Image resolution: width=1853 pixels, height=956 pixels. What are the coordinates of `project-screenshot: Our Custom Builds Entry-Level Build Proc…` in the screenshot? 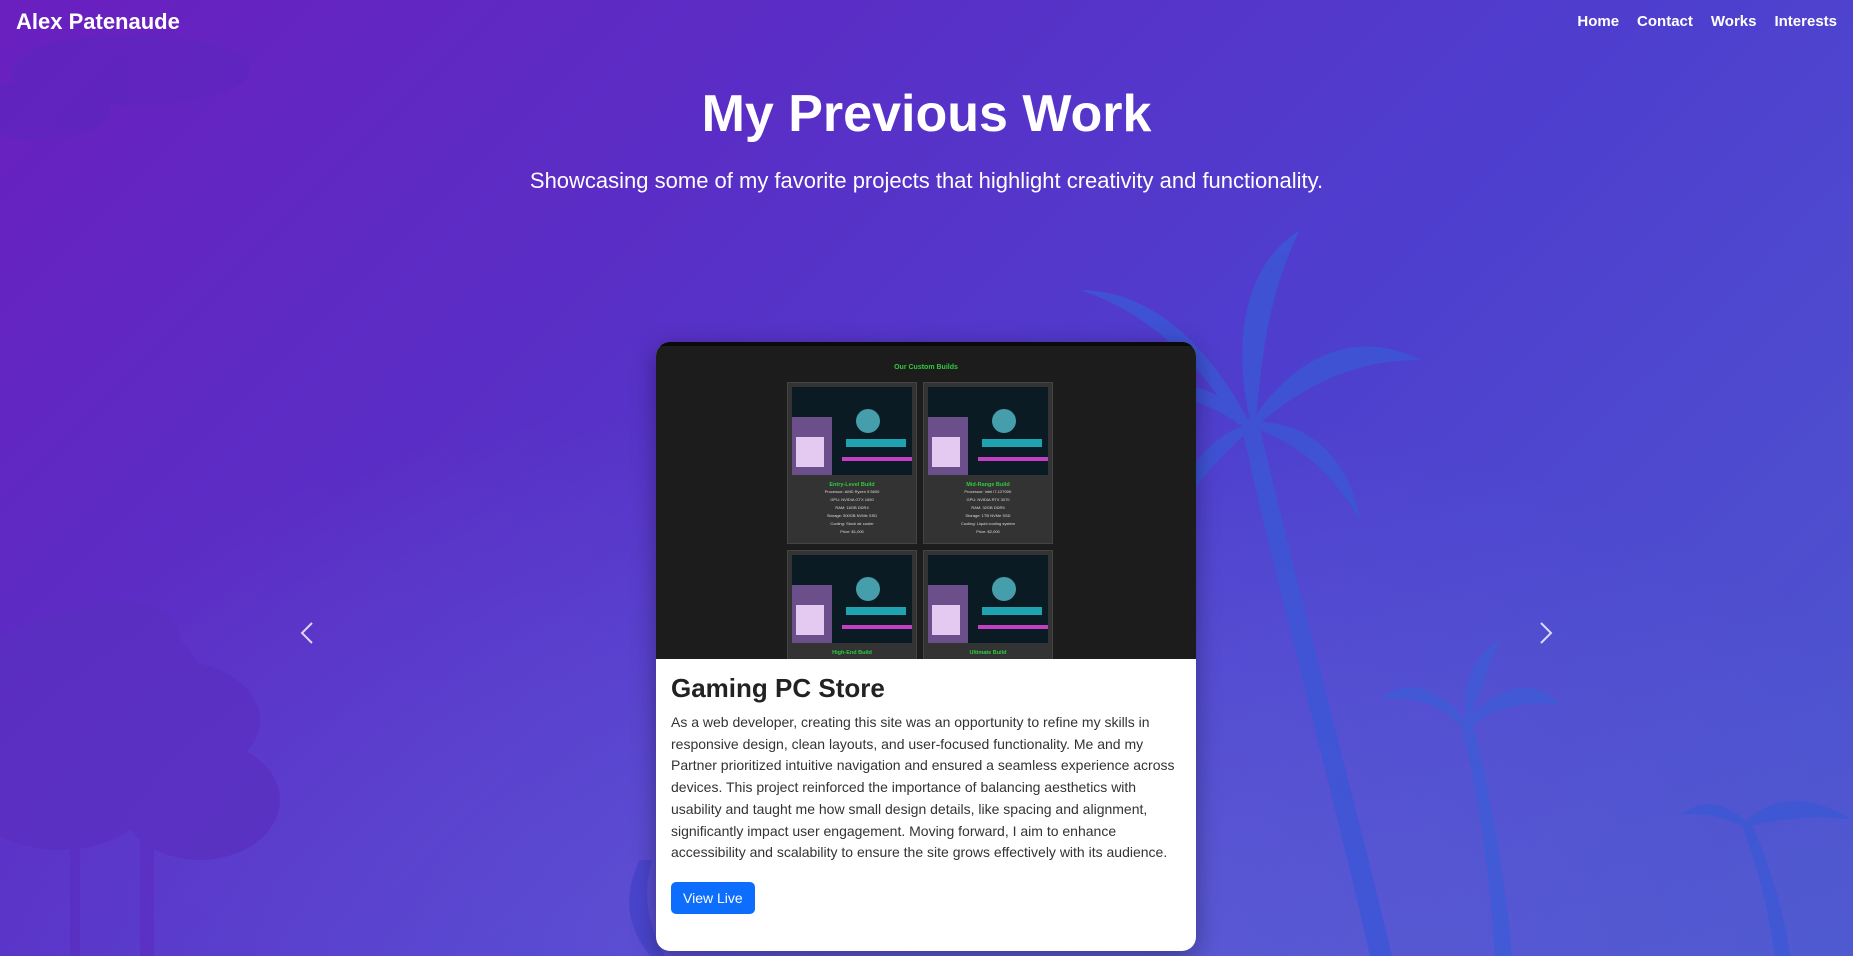 It's located at (926, 500).